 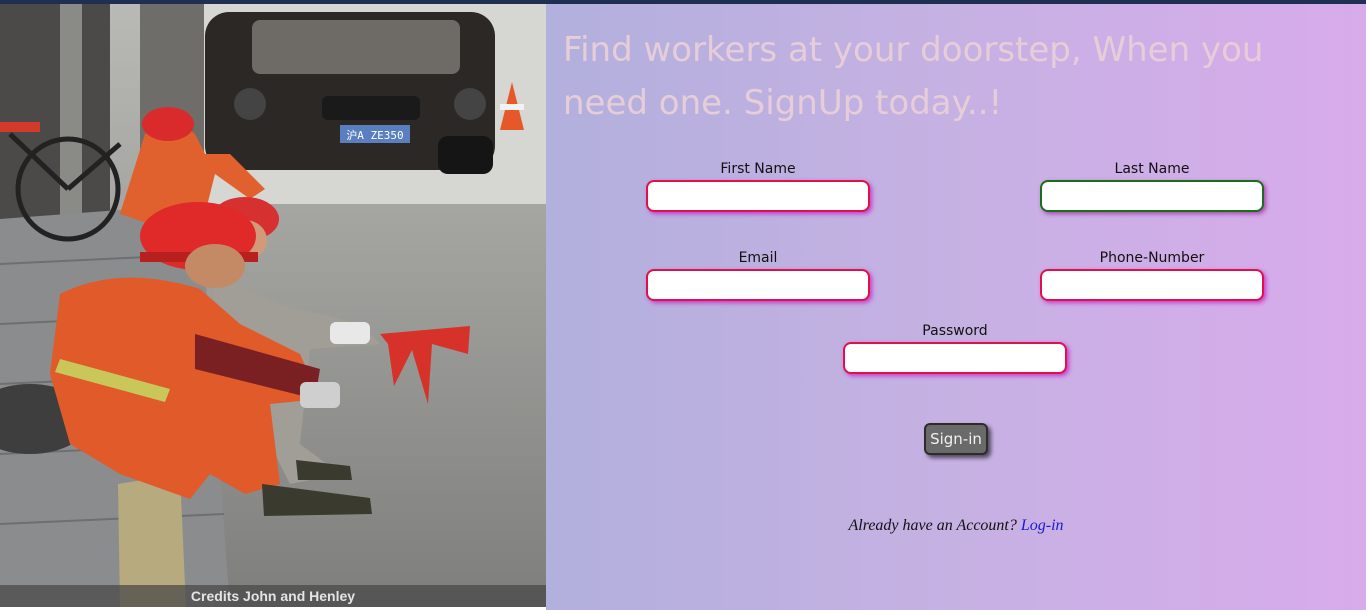 What do you see at coordinates (1152, 169) in the screenshot?
I see `last-name-label: Last Name` at bounding box center [1152, 169].